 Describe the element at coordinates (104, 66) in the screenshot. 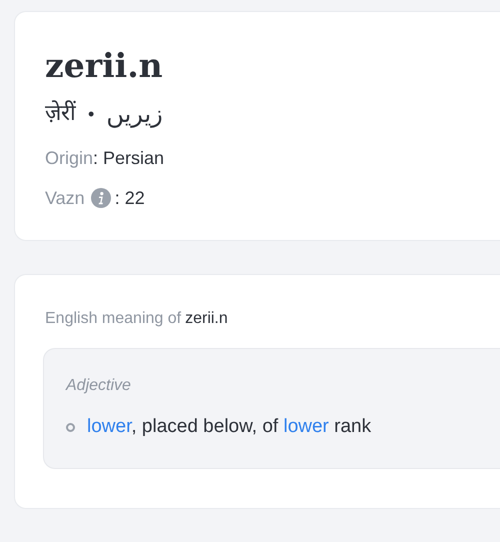

I see `word-title: zerii.n` at that location.